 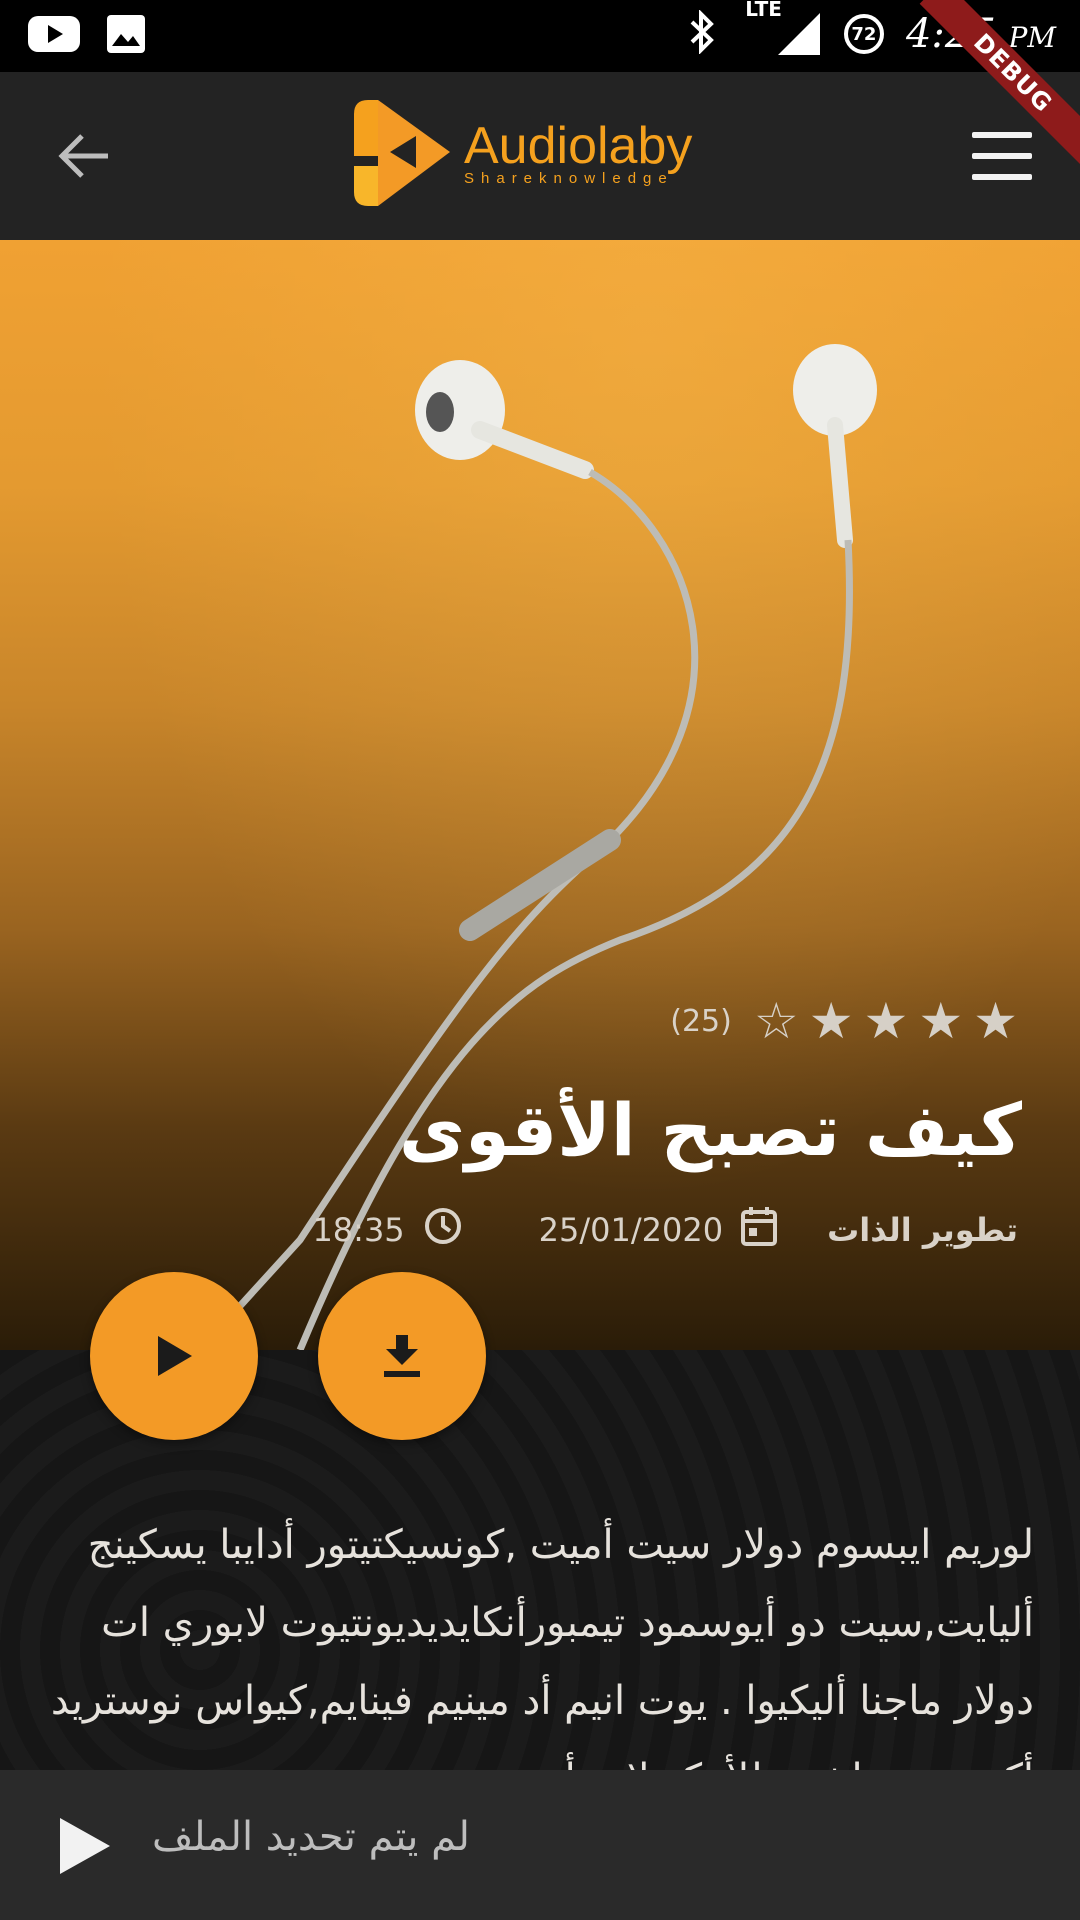 I want to click on rating-count: (25), so click(x=701, y=1021).